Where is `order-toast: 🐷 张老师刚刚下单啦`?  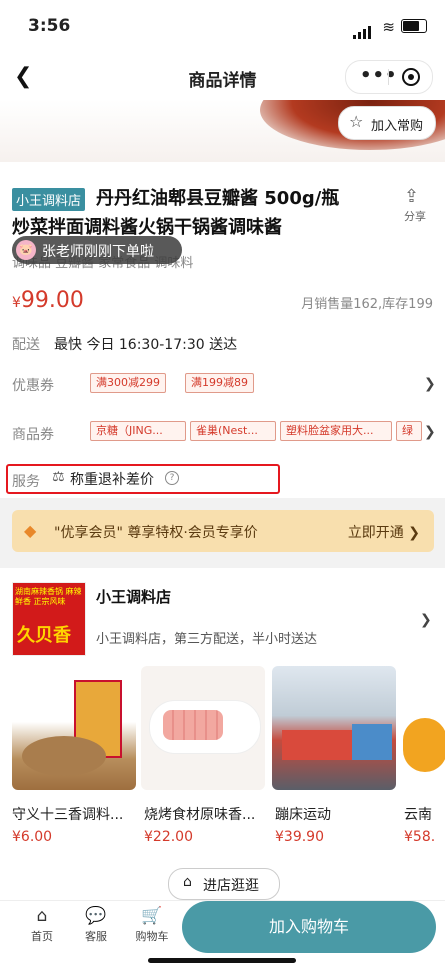
order-toast: 🐷 张老师刚刚下单啦 is located at coordinates (97, 250).